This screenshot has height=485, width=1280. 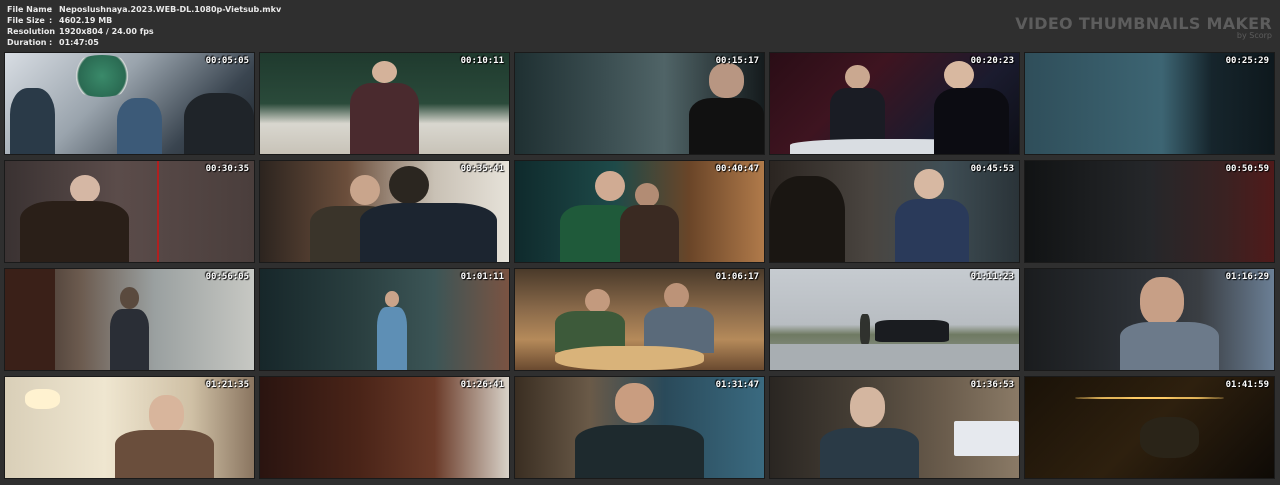 What do you see at coordinates (31, 31) in the screenshot?
I see `resolution-label: Resolution` at bounding box center [31, 31].